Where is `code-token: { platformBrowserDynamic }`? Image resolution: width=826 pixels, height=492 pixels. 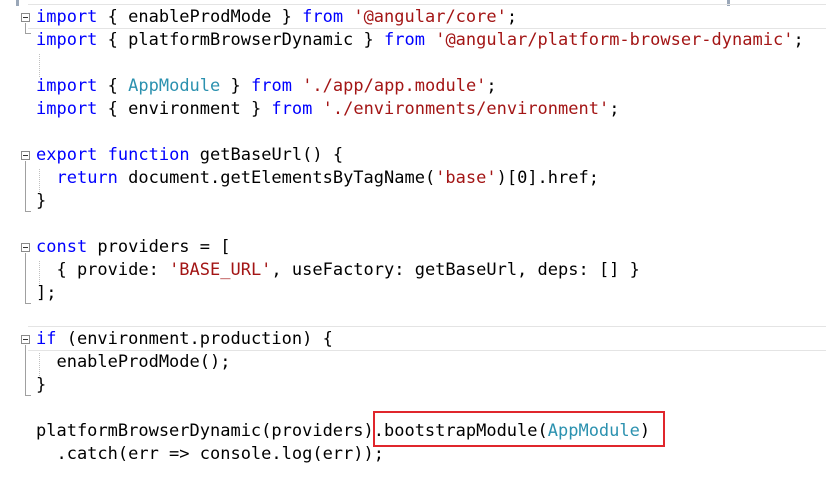 code-token: { platformBrowserDynamic } is located at coordinates (240, 40).